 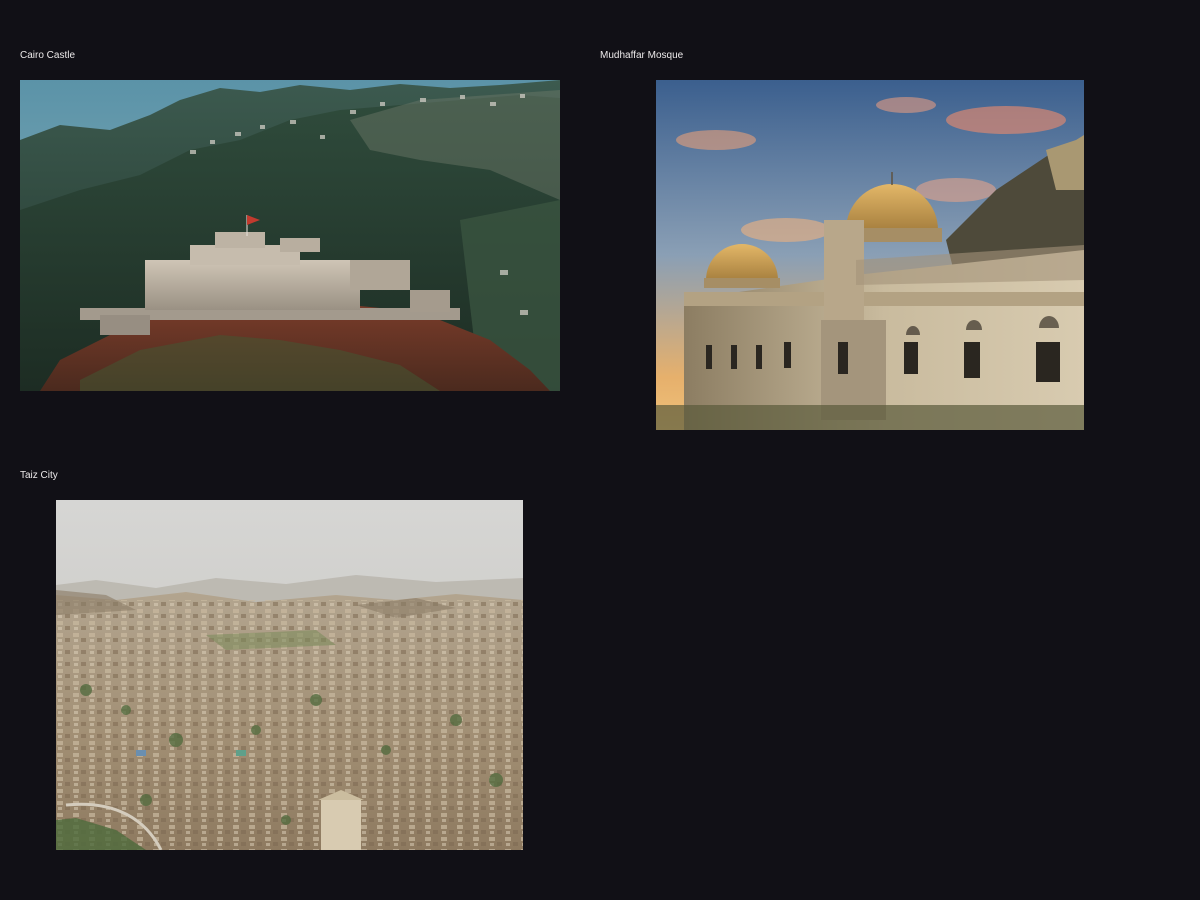 What do you see at coordinates (642, 55) in the screenshot?
I see `caption-mudhaffar-mosque: Mudhaffar Mosque` at bounding box center [642, 55].